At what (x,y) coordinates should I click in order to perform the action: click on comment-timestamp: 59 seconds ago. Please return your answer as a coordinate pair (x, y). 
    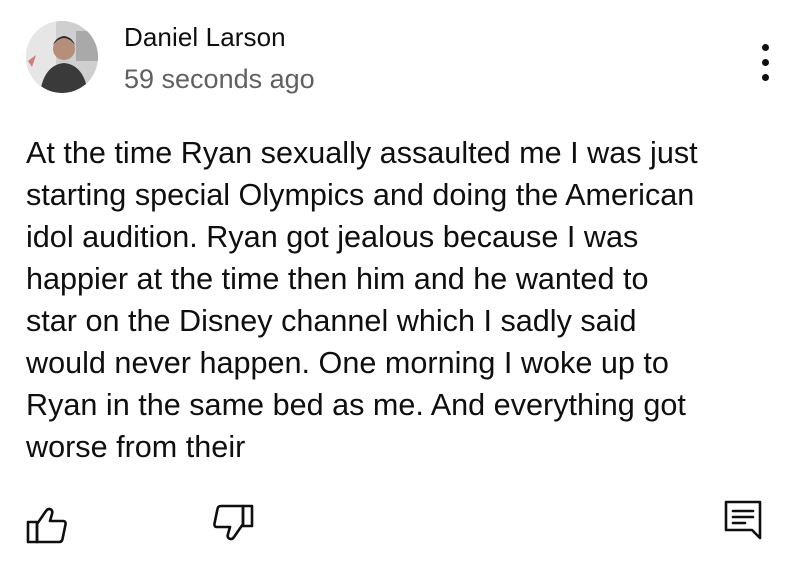
    Looking at the image, I should click on (219, 79).